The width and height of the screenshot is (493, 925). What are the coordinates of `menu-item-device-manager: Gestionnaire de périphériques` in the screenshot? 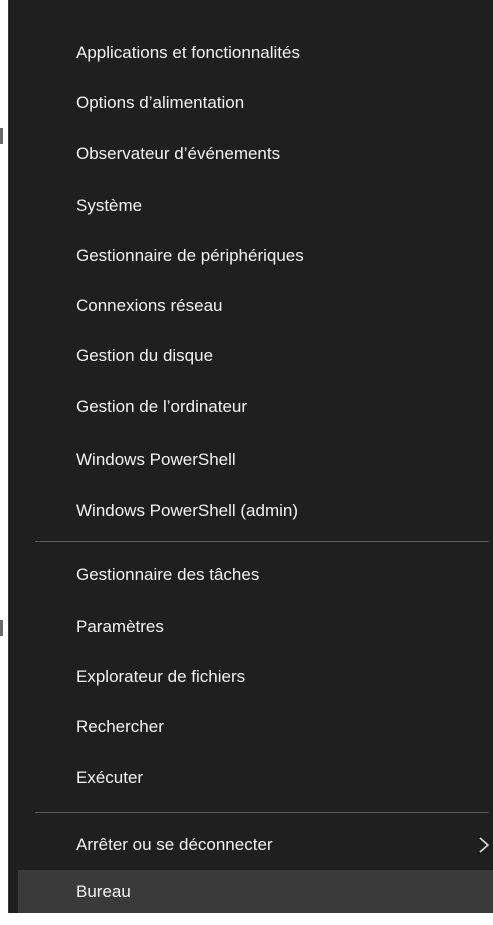 It's located at (255, 256).